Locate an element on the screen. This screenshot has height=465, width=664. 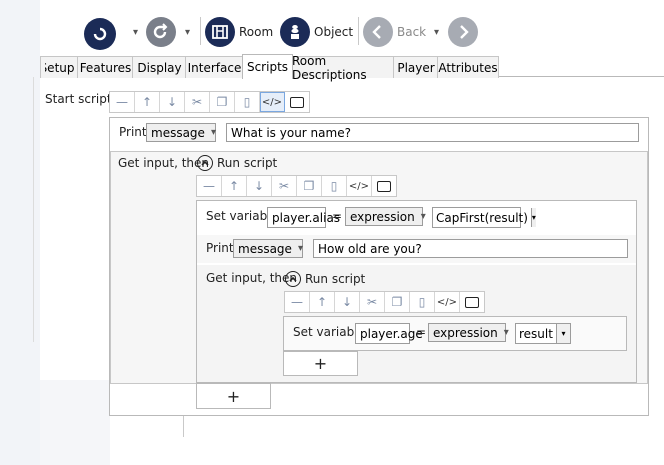
window-shadow is located at coordinates (75, 422).